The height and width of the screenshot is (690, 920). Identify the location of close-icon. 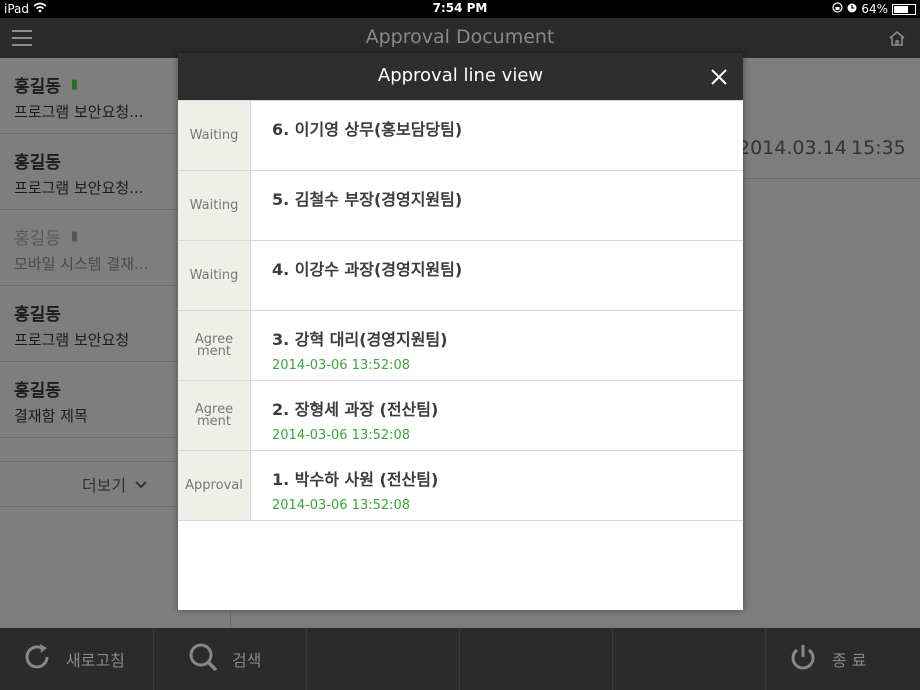
(719, 77).